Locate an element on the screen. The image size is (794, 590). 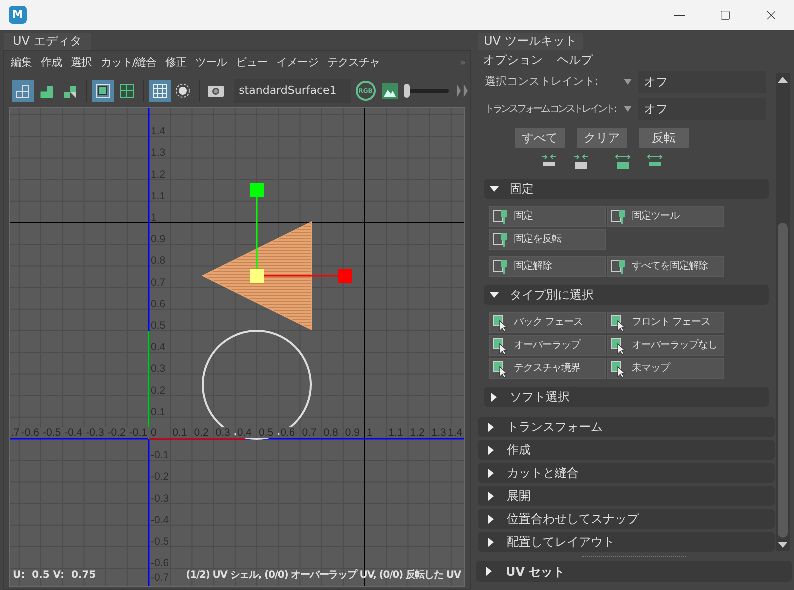
tool-button: フロント フェース is located at coordinates (665, 322).